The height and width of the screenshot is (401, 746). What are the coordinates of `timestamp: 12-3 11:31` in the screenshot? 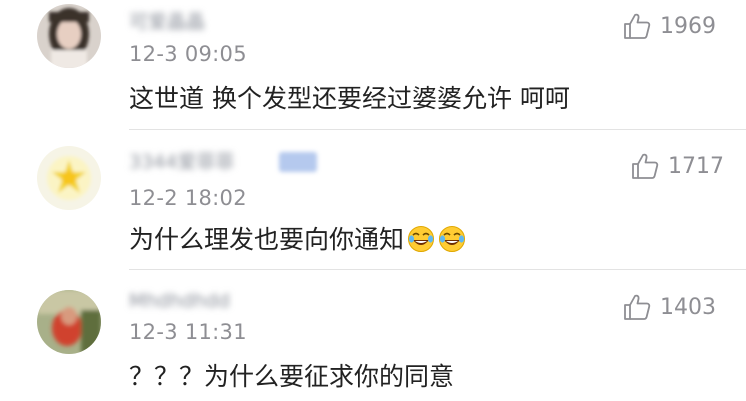 It's located at (188, 332).